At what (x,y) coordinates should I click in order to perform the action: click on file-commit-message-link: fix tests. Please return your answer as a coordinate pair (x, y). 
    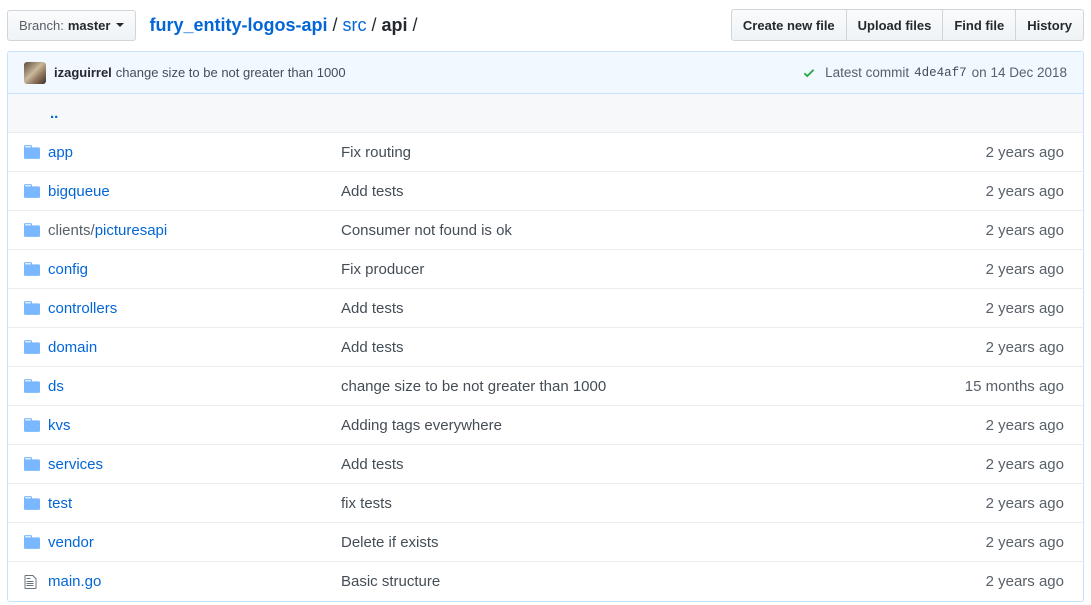
    Looking at the image, I should click on (366, 503).